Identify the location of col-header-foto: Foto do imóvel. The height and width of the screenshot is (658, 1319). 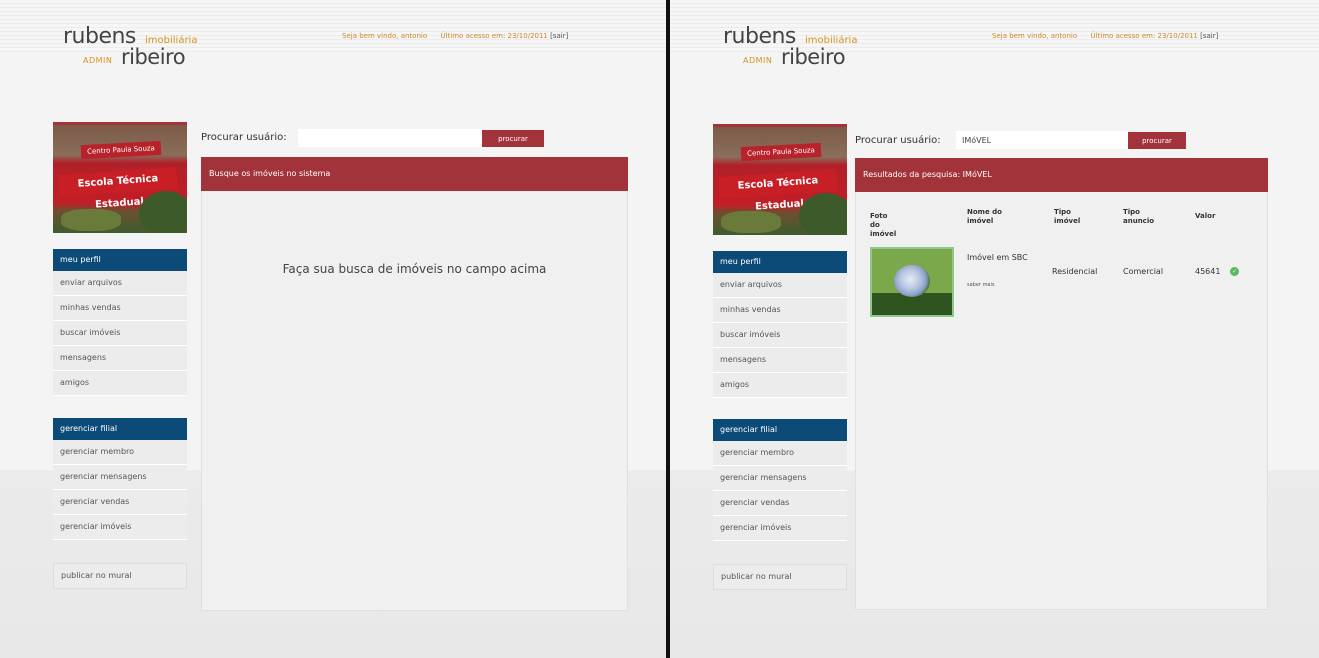
(883, 225).